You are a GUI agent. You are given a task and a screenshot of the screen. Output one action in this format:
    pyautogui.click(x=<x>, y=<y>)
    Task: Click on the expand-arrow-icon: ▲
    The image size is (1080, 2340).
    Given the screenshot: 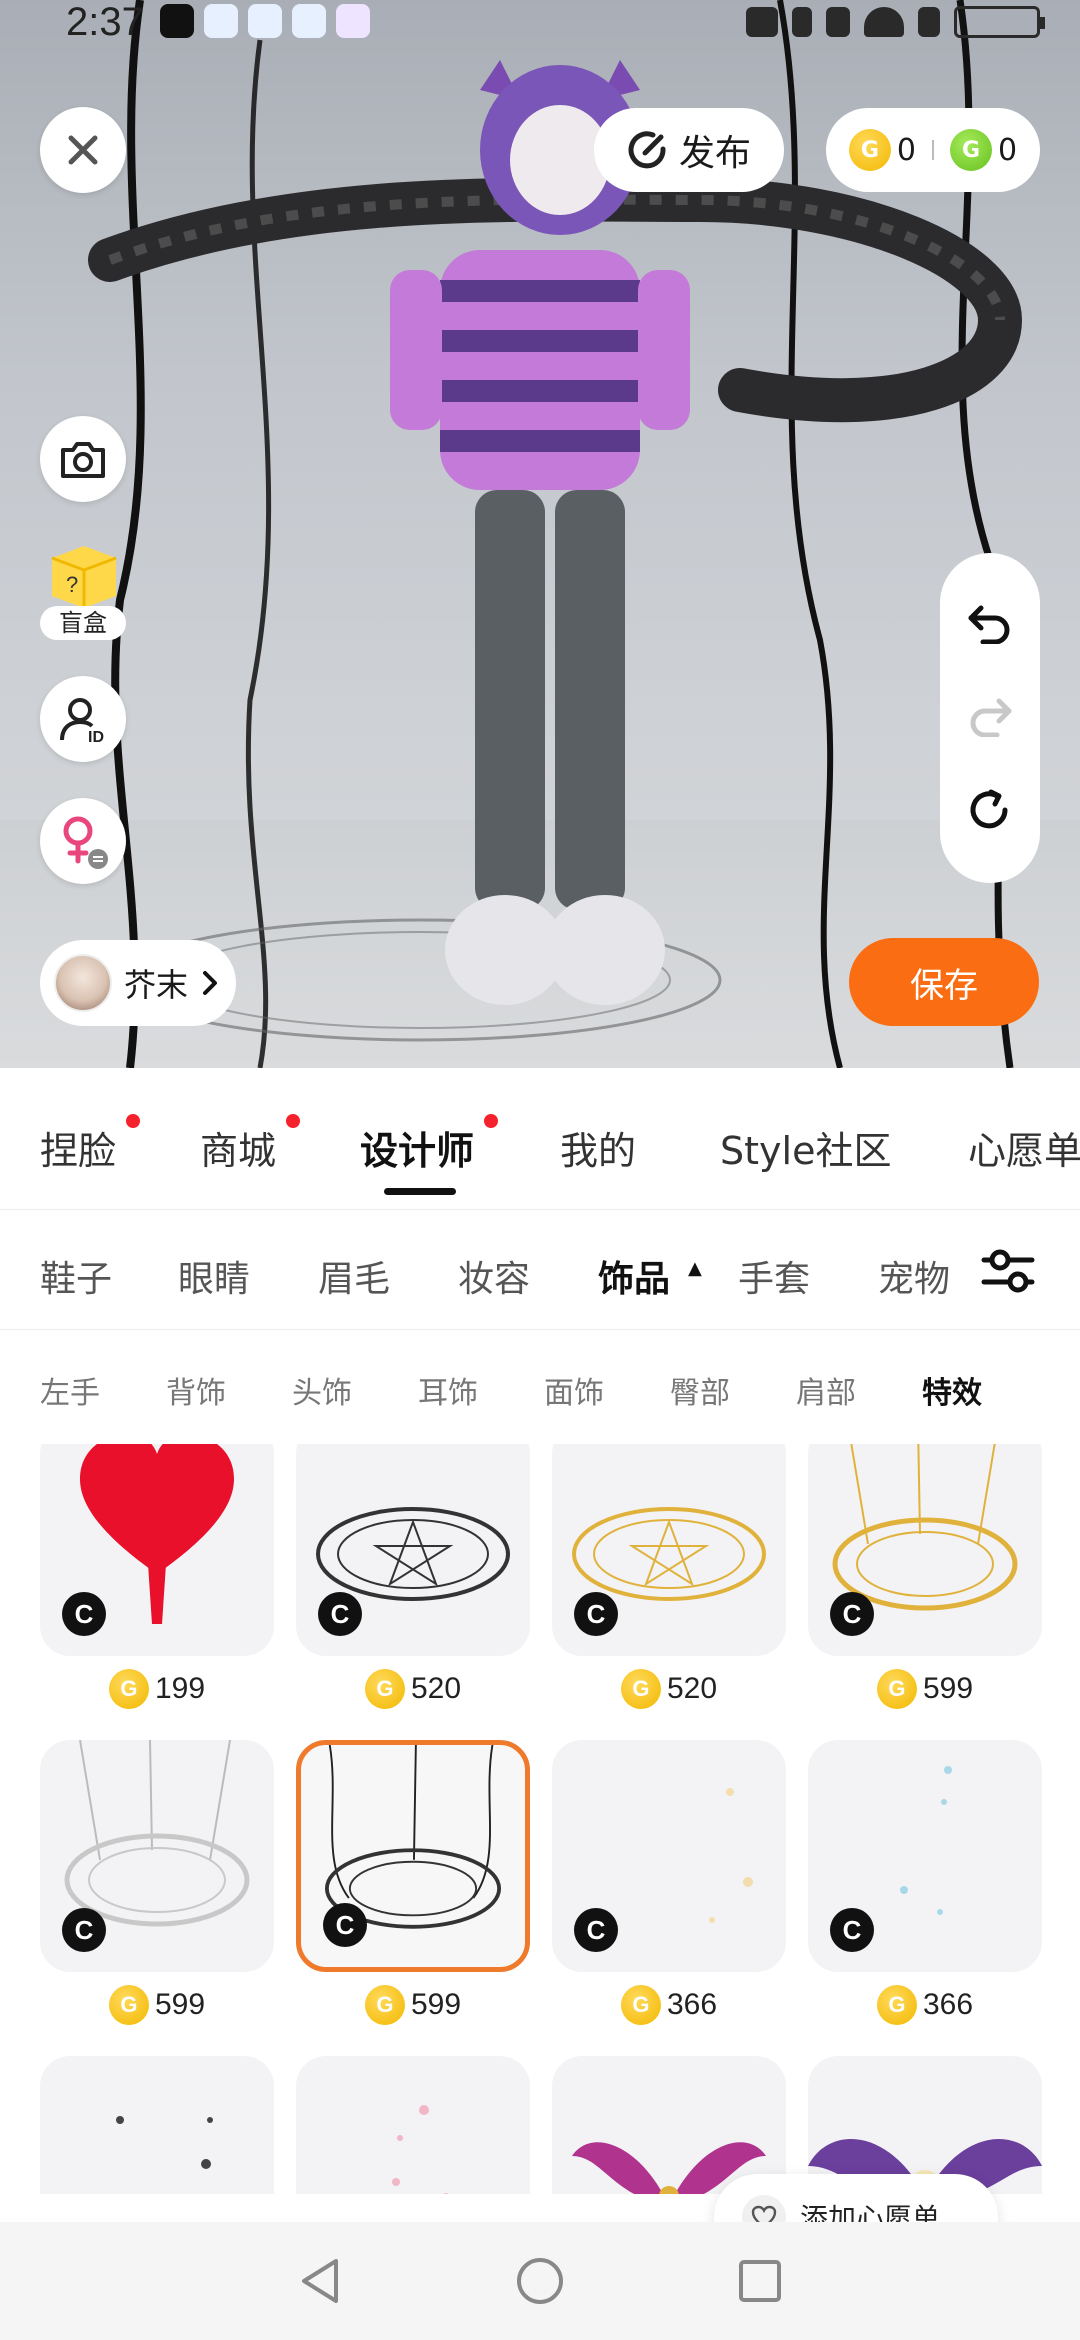 What is the action you would take?
    pyautogui.click(x=695, y=1268)
    